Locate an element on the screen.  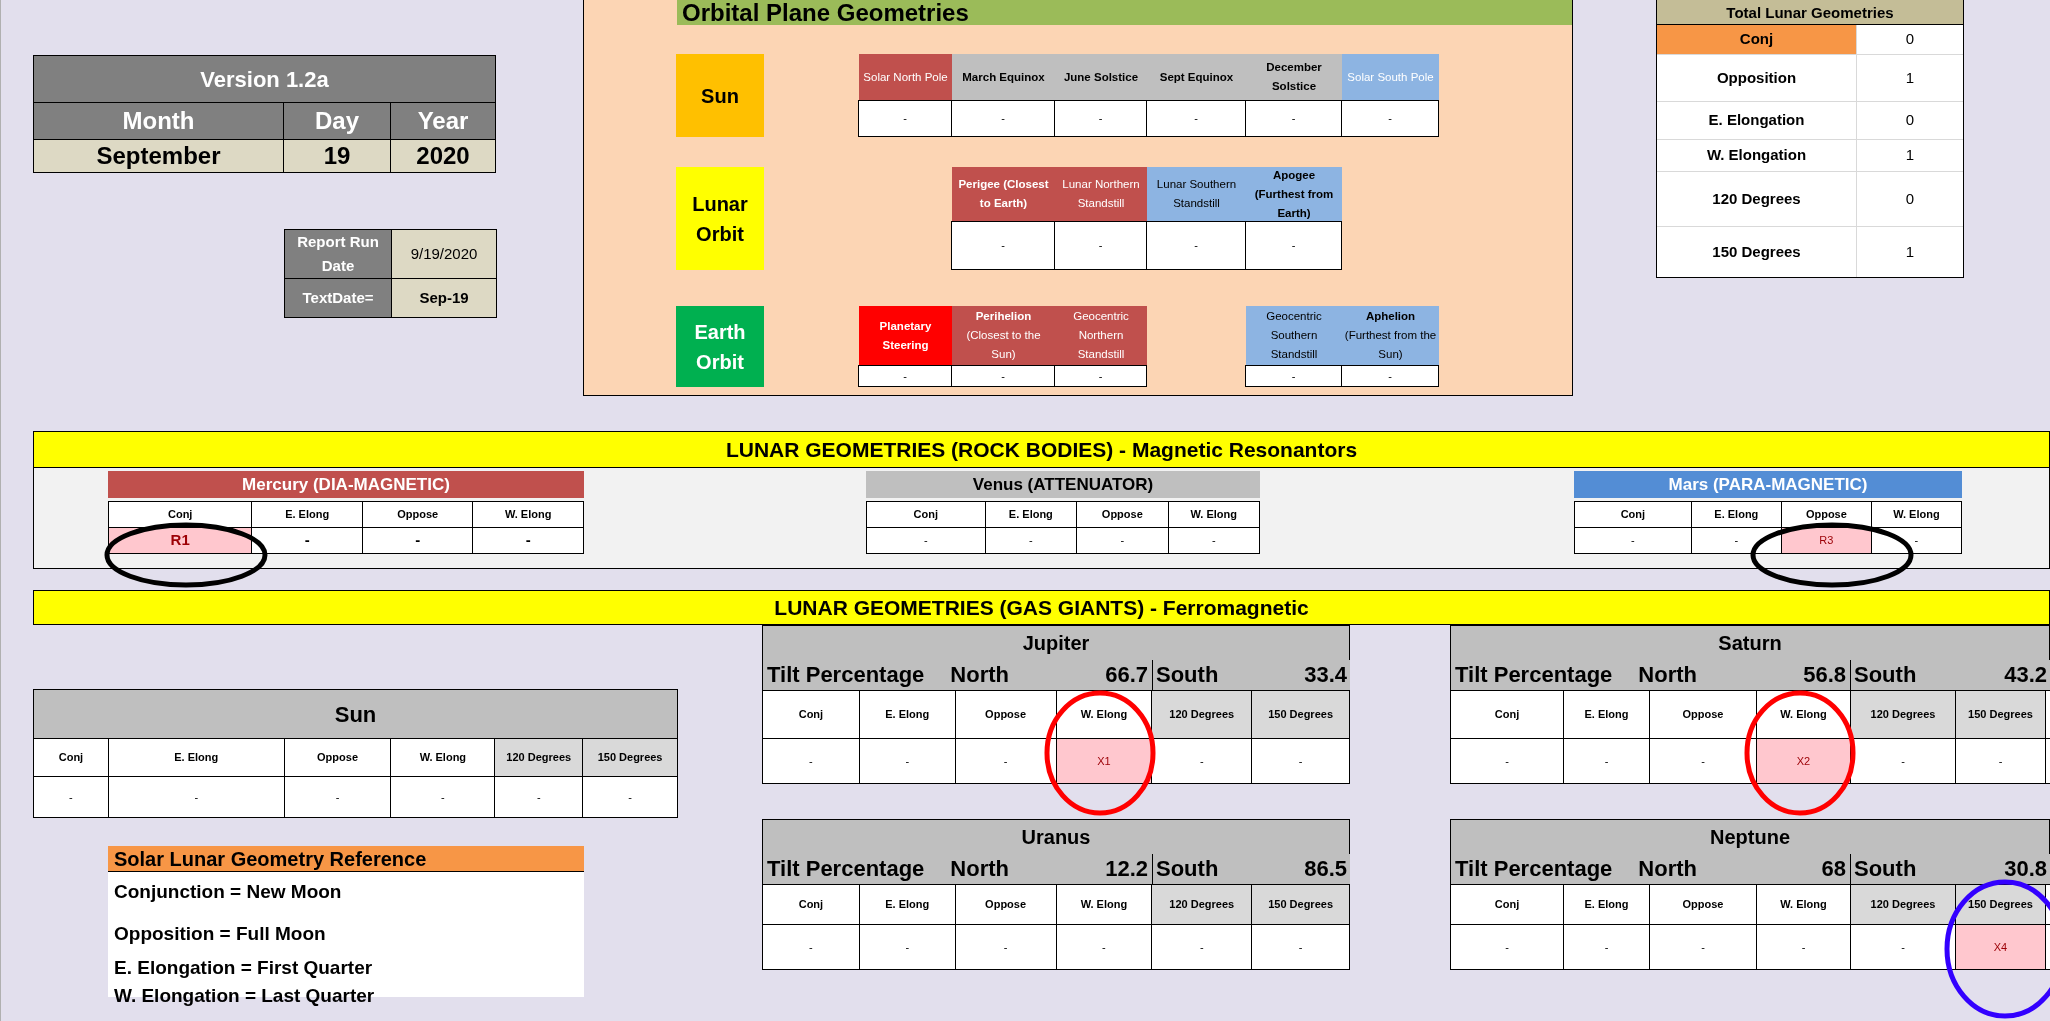
column-header: Perigee (Closest to Earth) is located at coordinates (1003, 194).